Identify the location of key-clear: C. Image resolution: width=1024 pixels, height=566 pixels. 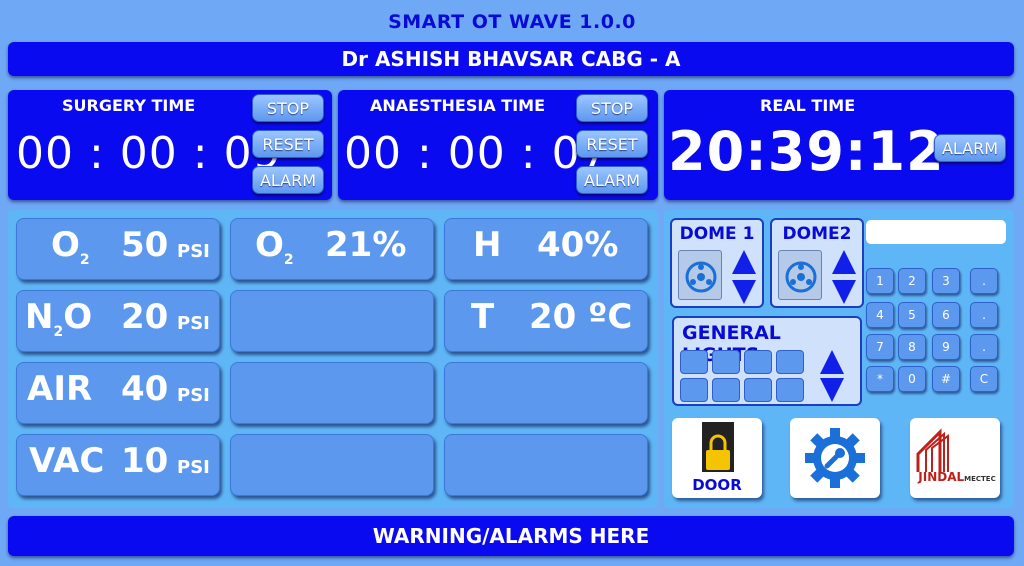
(984, 379).